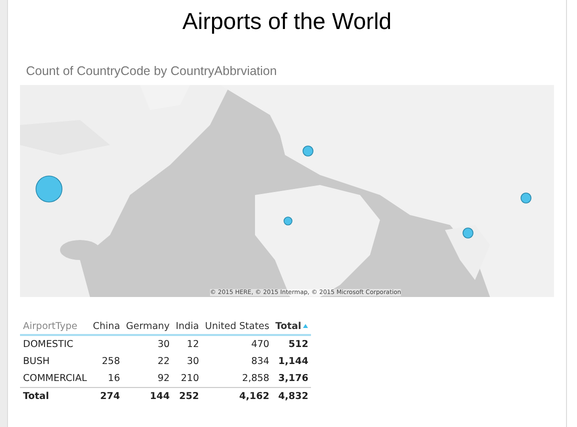  Describe the element at coordinates (148, 344) in the screenshot. I see `table-cell: 30` at that location.